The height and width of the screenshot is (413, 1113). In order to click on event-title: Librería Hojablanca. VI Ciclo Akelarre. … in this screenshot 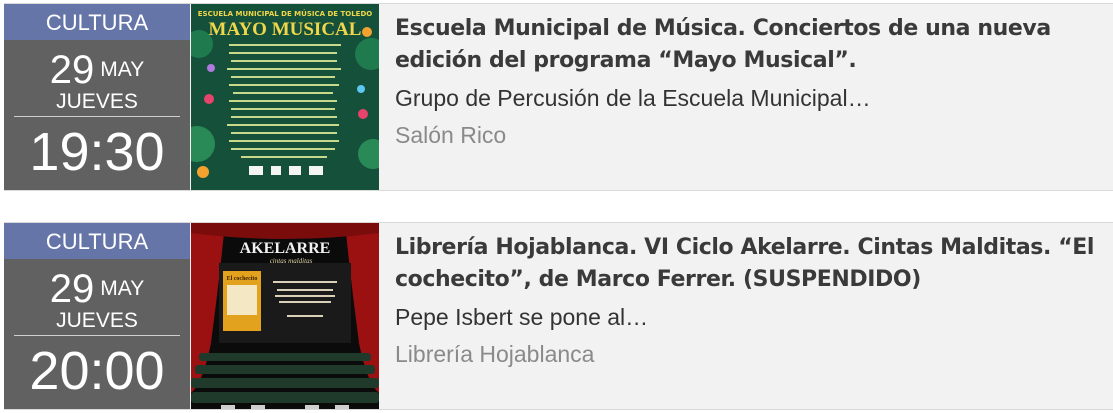, I will do `click(749, 264)`.